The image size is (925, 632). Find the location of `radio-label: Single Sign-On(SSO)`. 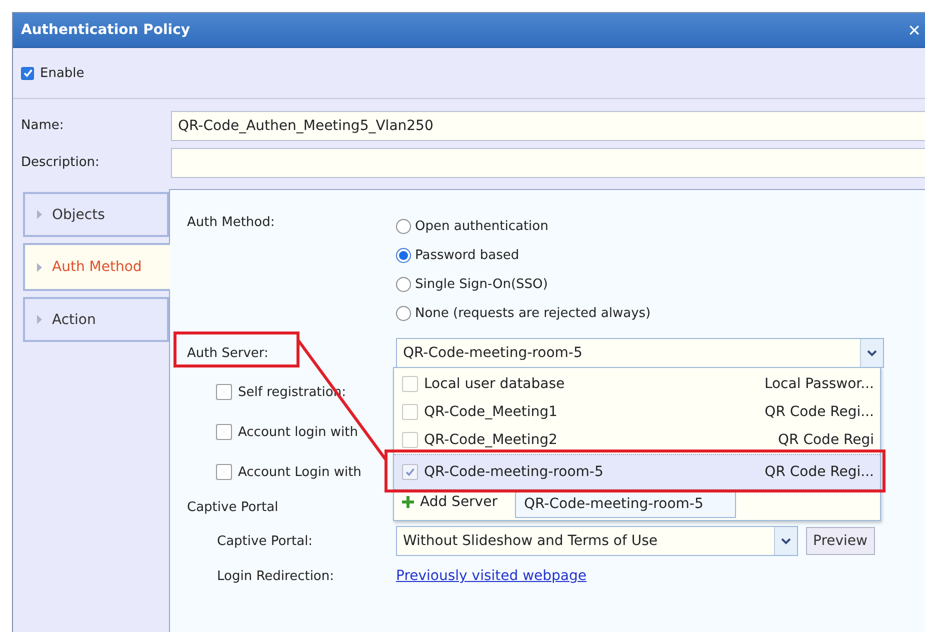

radio-label: Single Sign-On(SSO) is located at coordinates (481, 284).